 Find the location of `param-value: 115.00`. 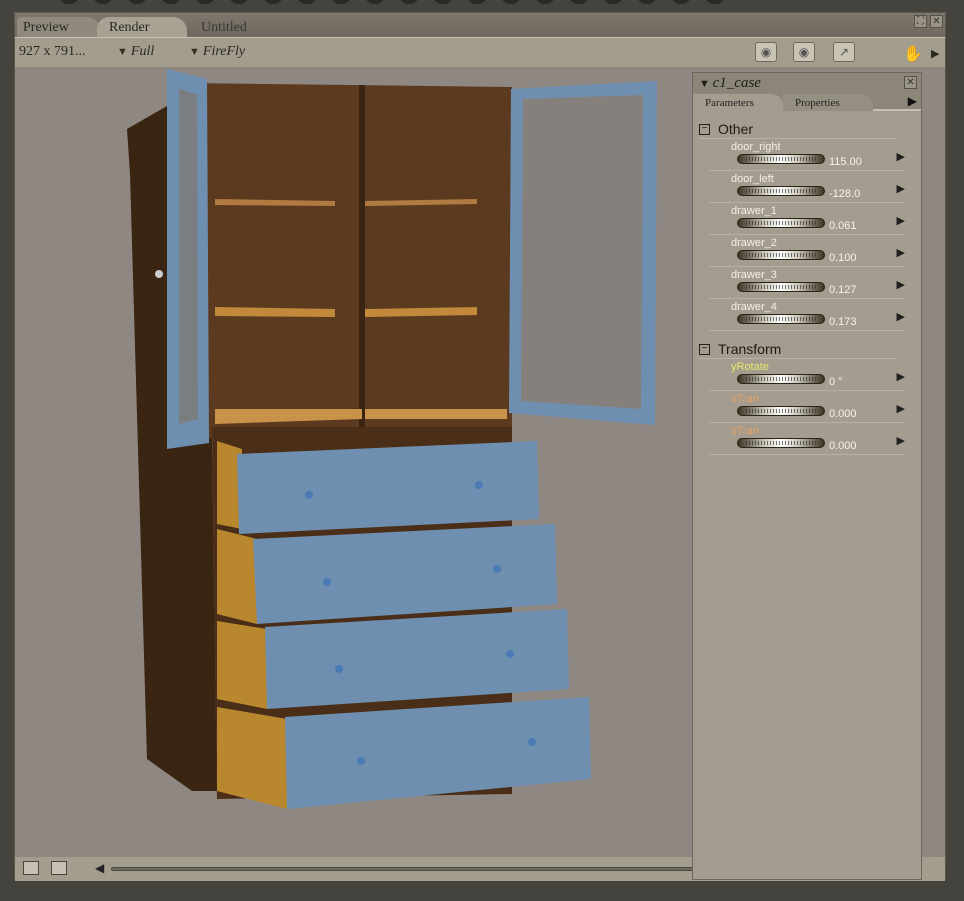

param-value: 115.00 is located at coordinates (845, 162).